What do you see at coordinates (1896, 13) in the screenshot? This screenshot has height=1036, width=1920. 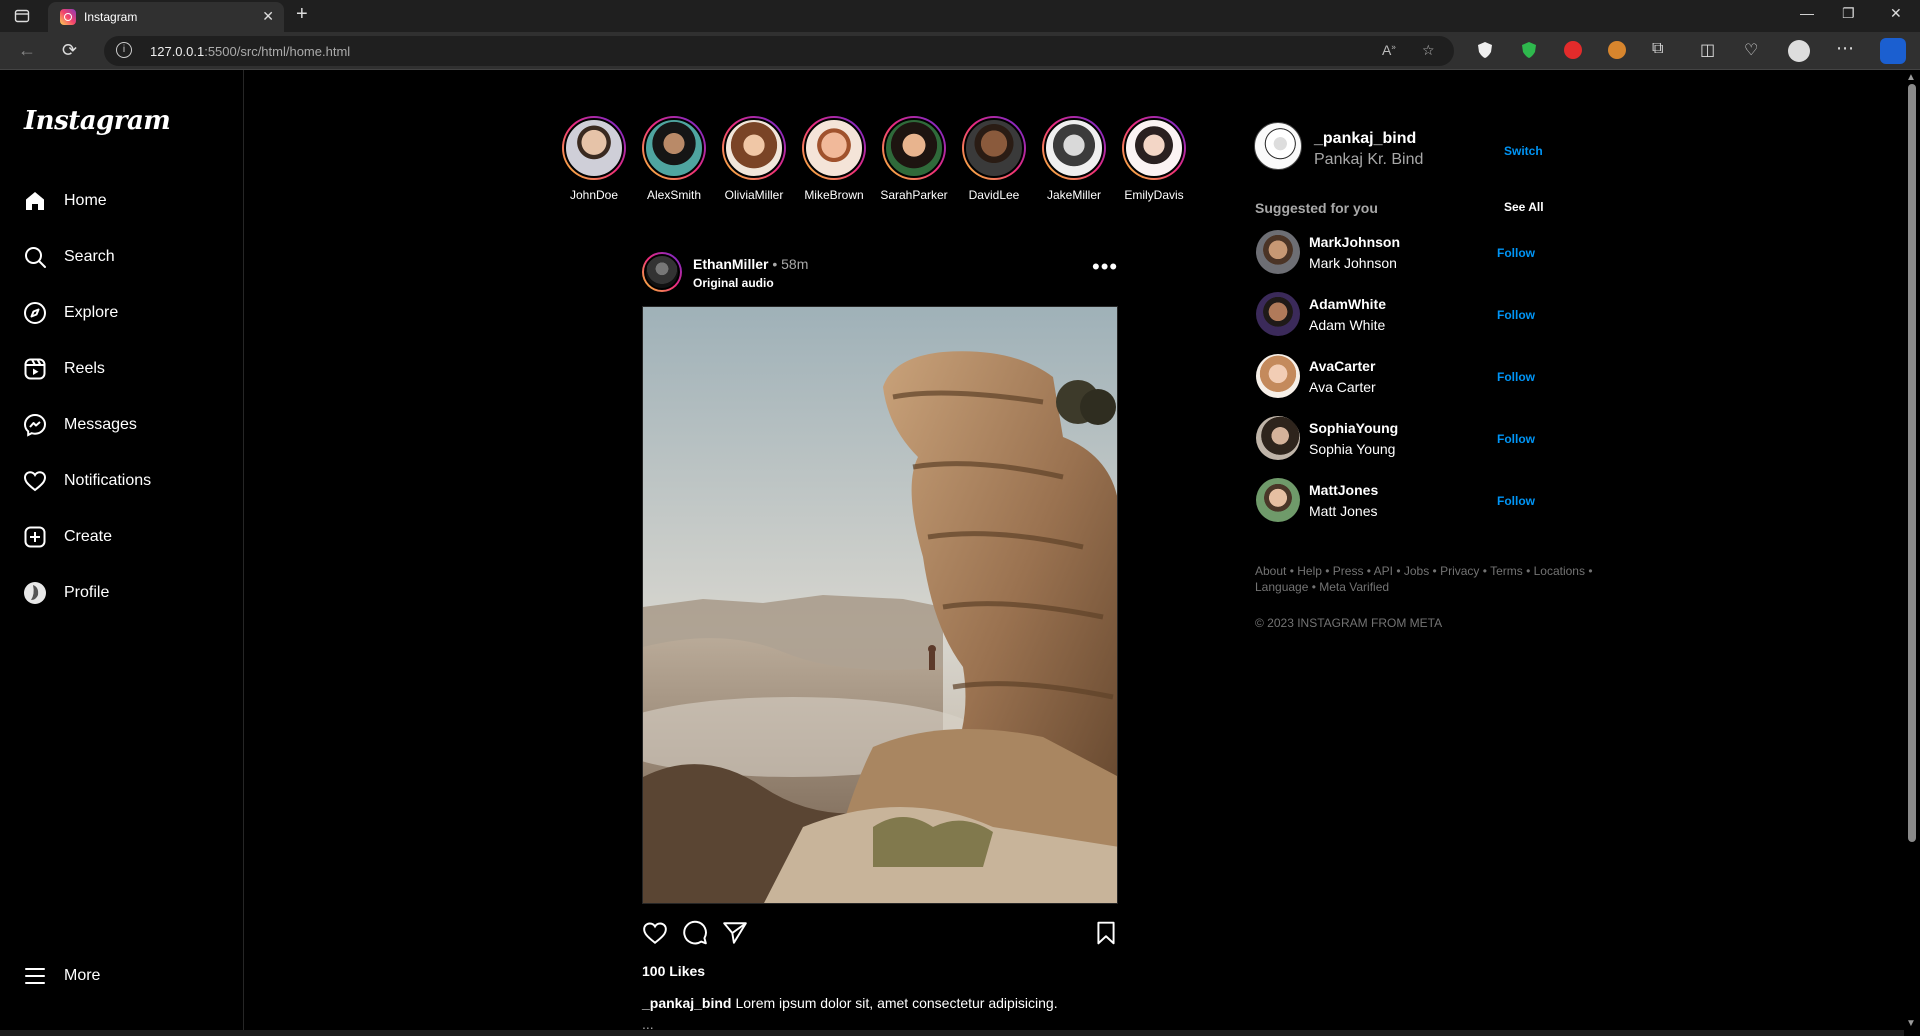 I see `close-window-icon: ✕` at bounding box center [1896, 13].